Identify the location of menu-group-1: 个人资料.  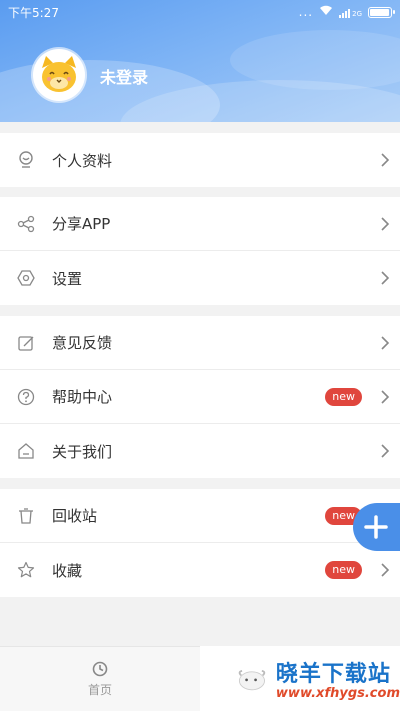
(200, 160).